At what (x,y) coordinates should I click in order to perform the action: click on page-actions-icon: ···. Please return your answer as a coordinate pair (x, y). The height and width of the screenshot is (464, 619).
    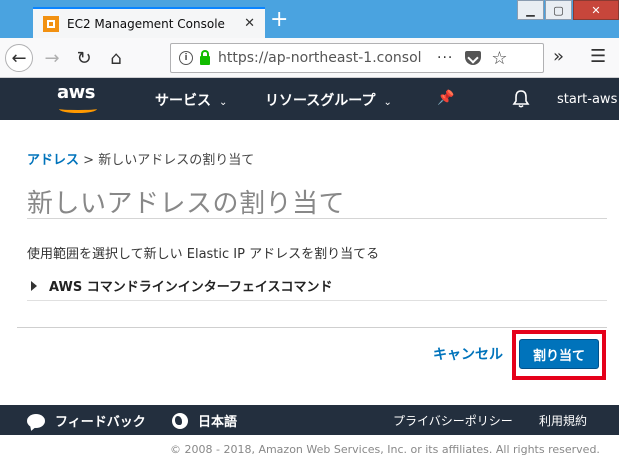
    Looking at the image, I should click on (445, 58).